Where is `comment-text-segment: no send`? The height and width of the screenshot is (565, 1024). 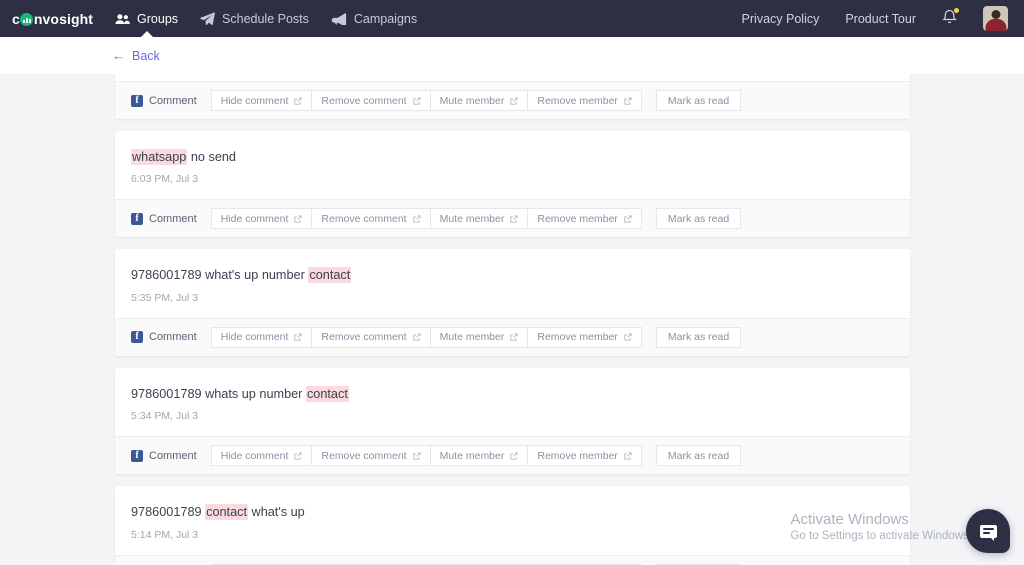 comment-text-segment: no send is located at coordinates (211, 157).